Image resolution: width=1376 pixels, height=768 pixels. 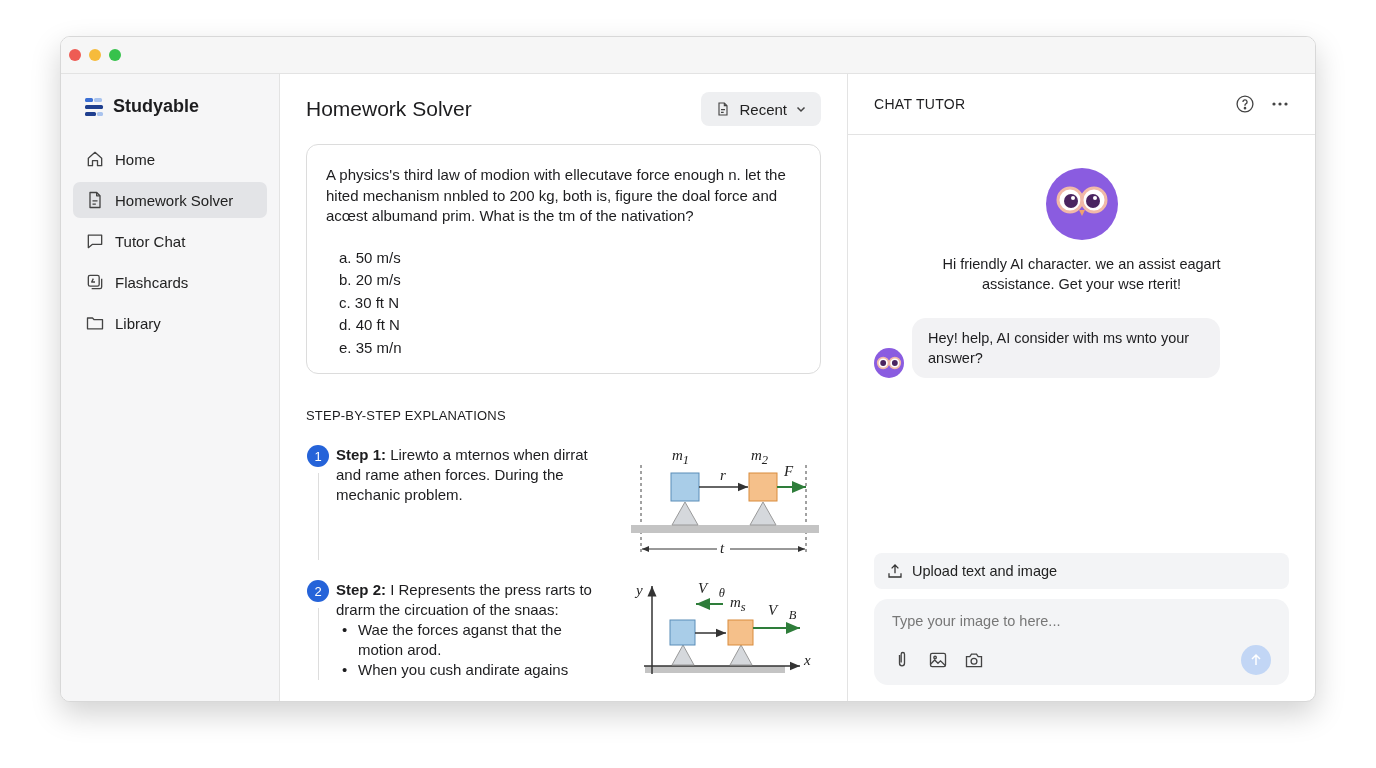 I want to click on stacked-bars-logo-icon, so click(x=95, y=106).